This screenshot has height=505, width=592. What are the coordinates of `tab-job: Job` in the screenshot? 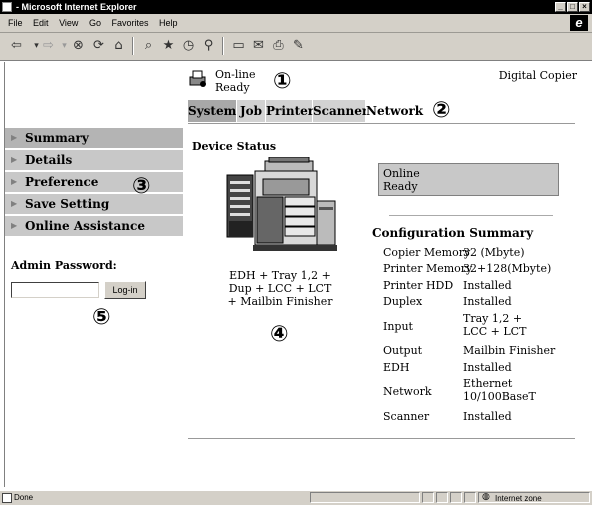 It's located at (251, 111).